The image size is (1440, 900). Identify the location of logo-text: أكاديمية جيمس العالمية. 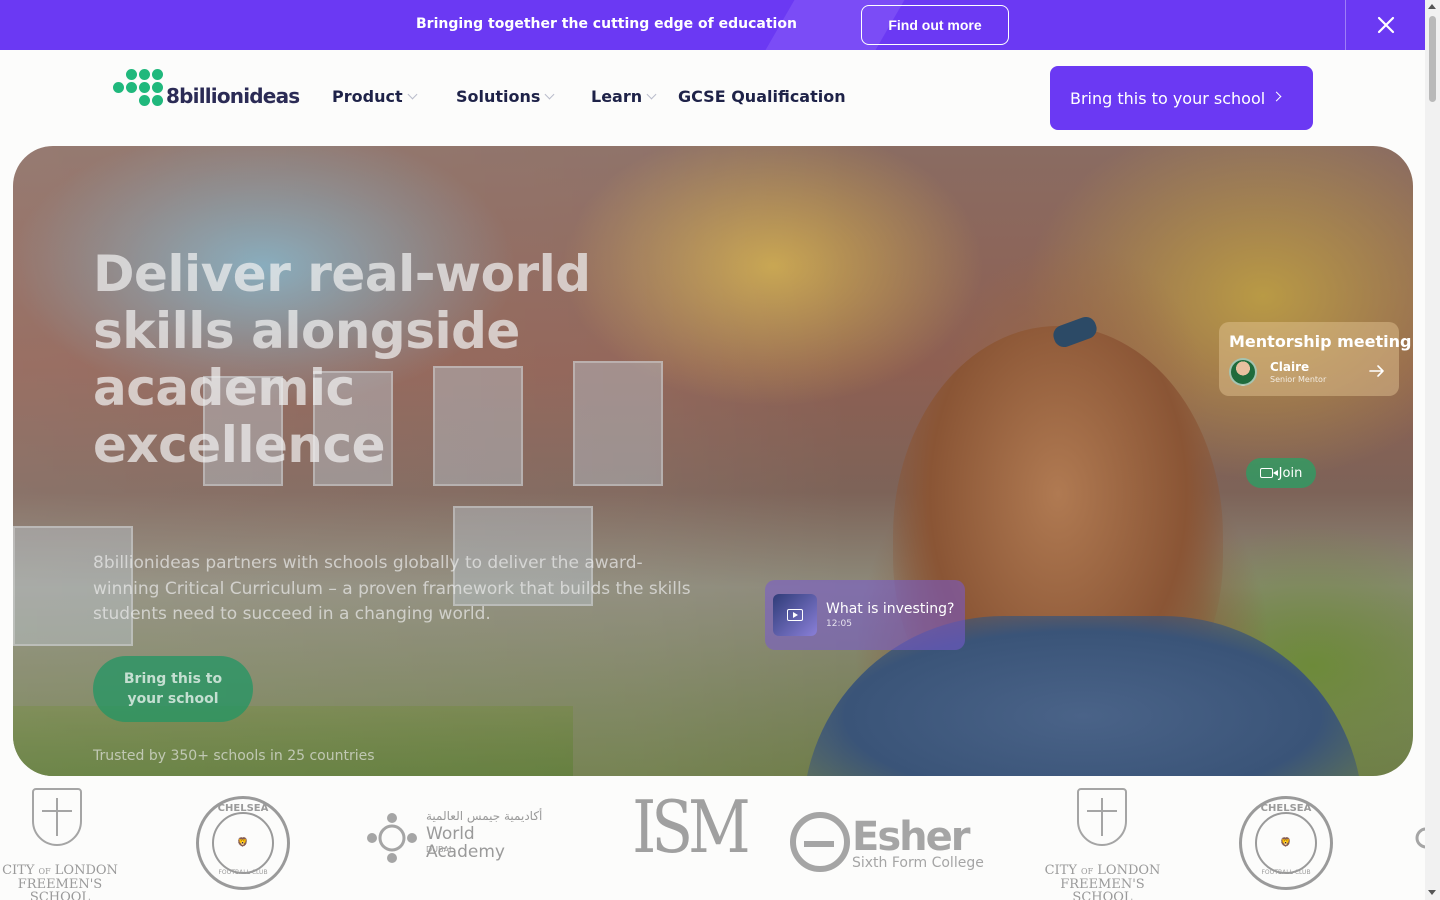
(484, 816).